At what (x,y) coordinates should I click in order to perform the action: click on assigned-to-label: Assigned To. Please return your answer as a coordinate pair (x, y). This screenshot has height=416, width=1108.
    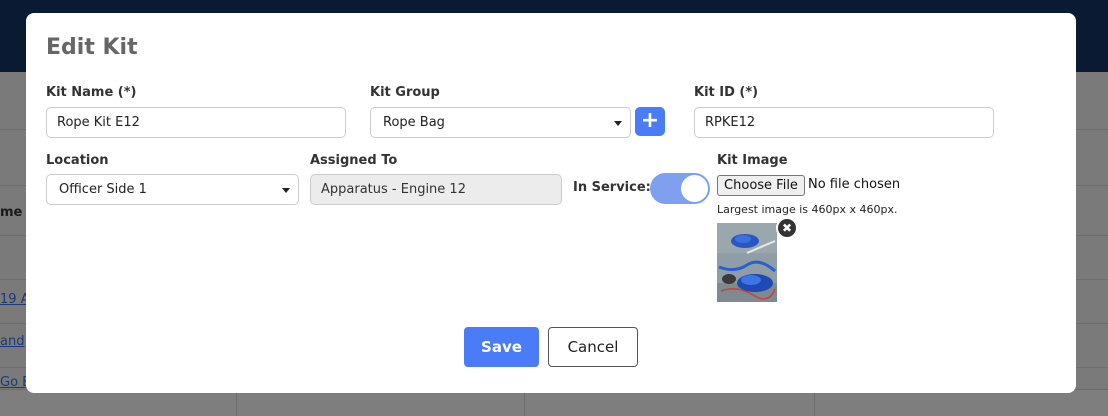
    Looking at the image, I should click on (354, 160).